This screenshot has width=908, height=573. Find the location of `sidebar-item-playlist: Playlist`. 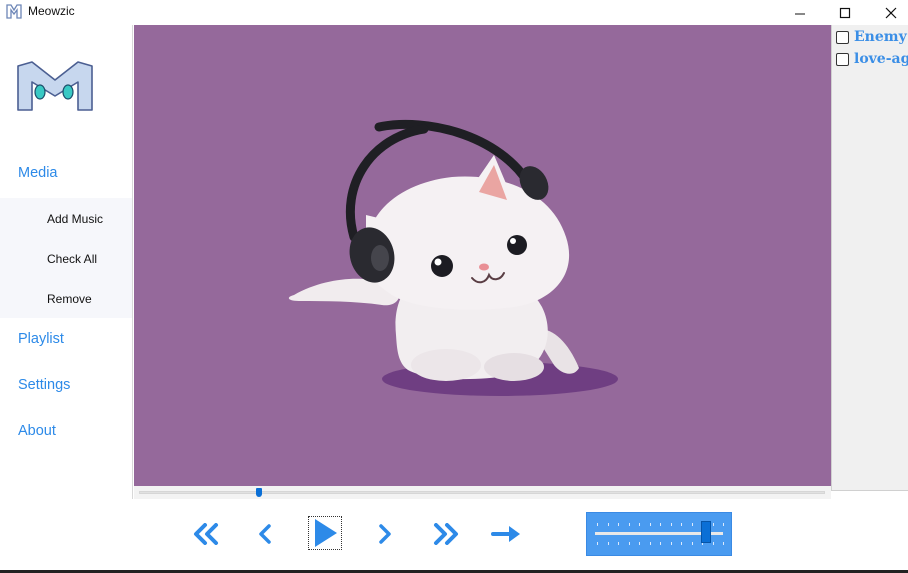

sidebar-item-playlist: Playlist is located at coordinates (41, 339).